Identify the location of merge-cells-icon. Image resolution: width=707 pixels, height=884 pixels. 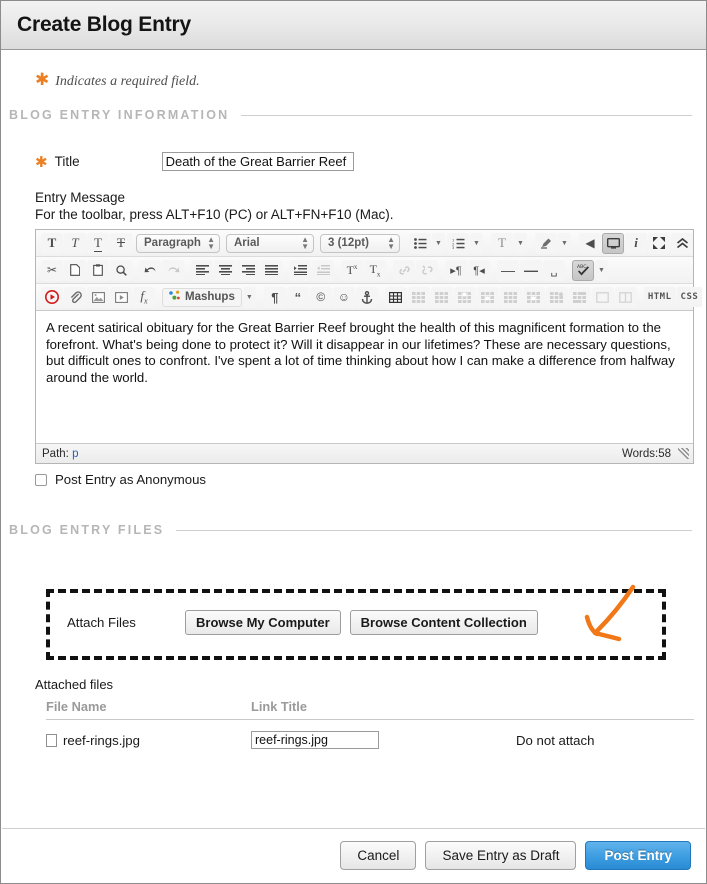
(579, 297).